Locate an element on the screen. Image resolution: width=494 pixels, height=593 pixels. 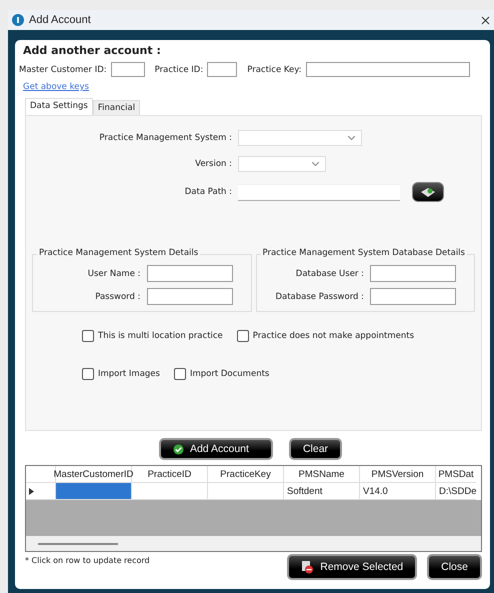
field-label: Password : is located at coordinates (117, 297).